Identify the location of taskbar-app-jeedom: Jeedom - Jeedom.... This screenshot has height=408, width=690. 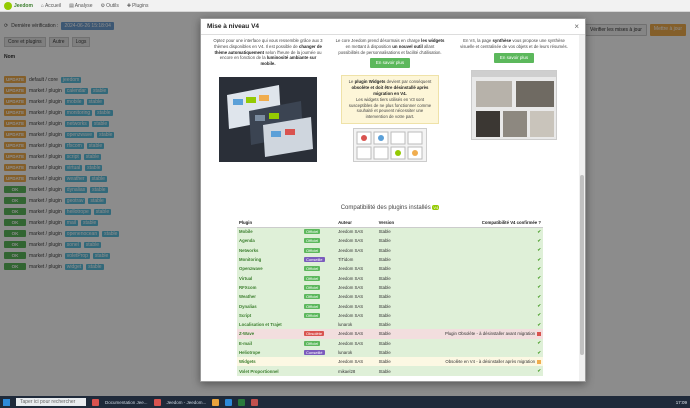
(187, 402).